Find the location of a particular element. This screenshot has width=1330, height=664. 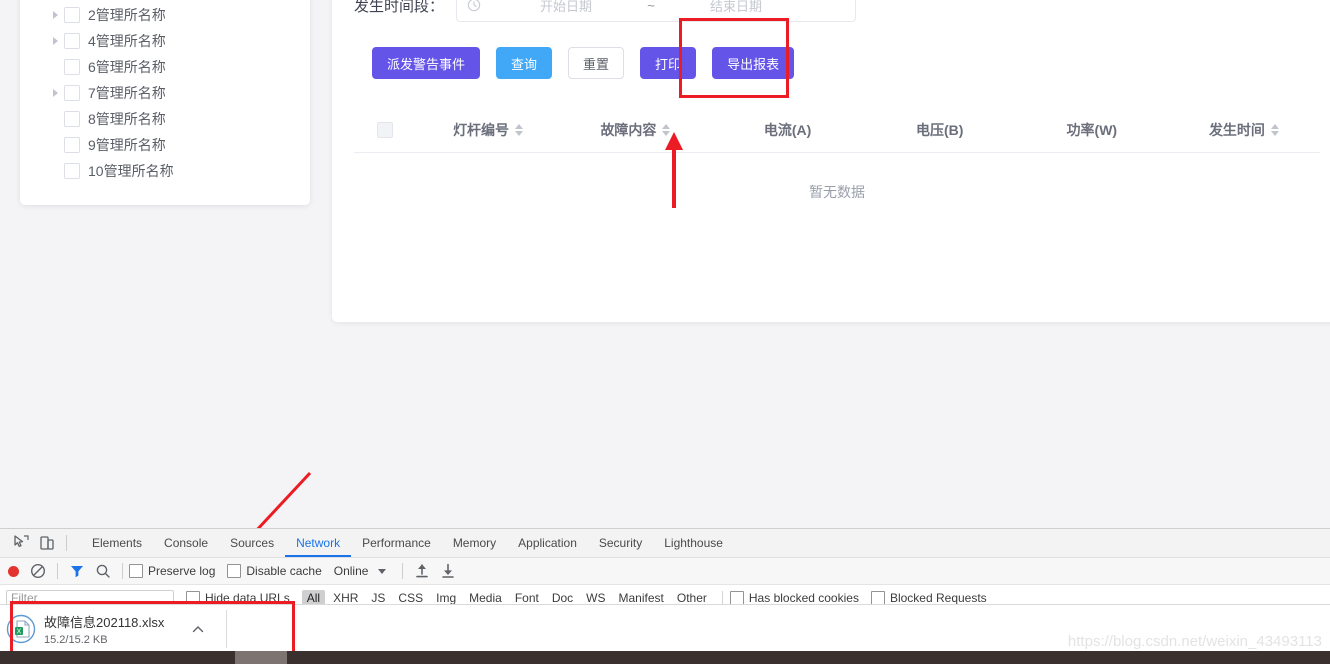

search-icon is located at coordinates (103, 571).